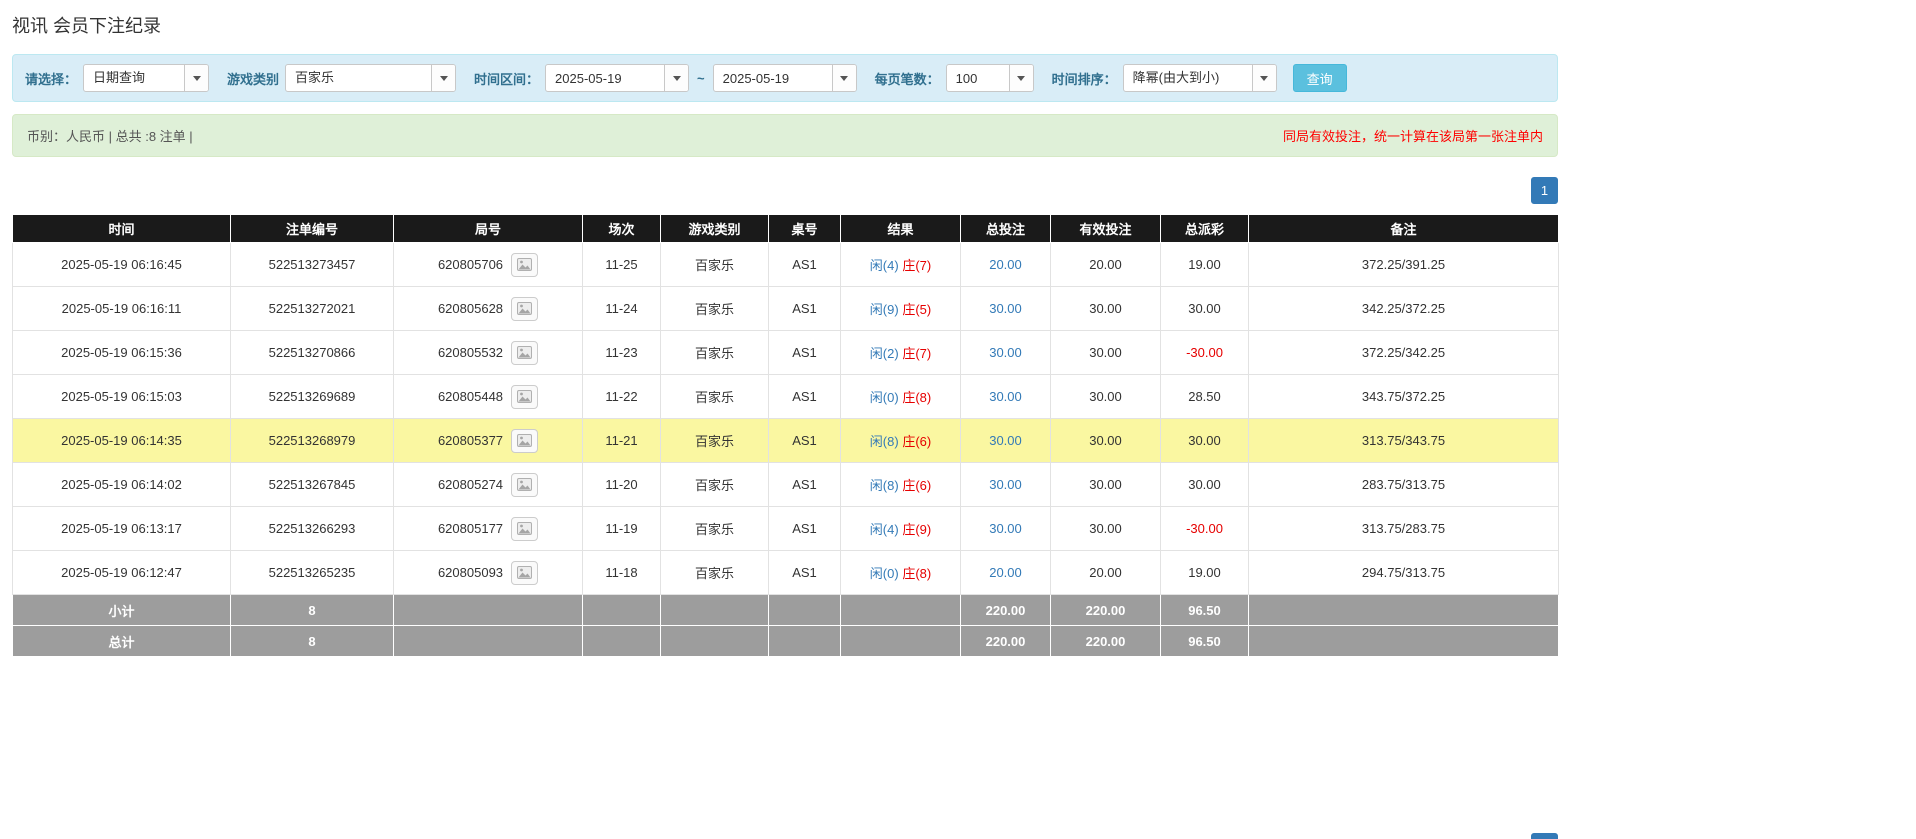  Describe the element at coordinates (621, 528) in the screenshot. I see `session-cell: 11-19` at that location.